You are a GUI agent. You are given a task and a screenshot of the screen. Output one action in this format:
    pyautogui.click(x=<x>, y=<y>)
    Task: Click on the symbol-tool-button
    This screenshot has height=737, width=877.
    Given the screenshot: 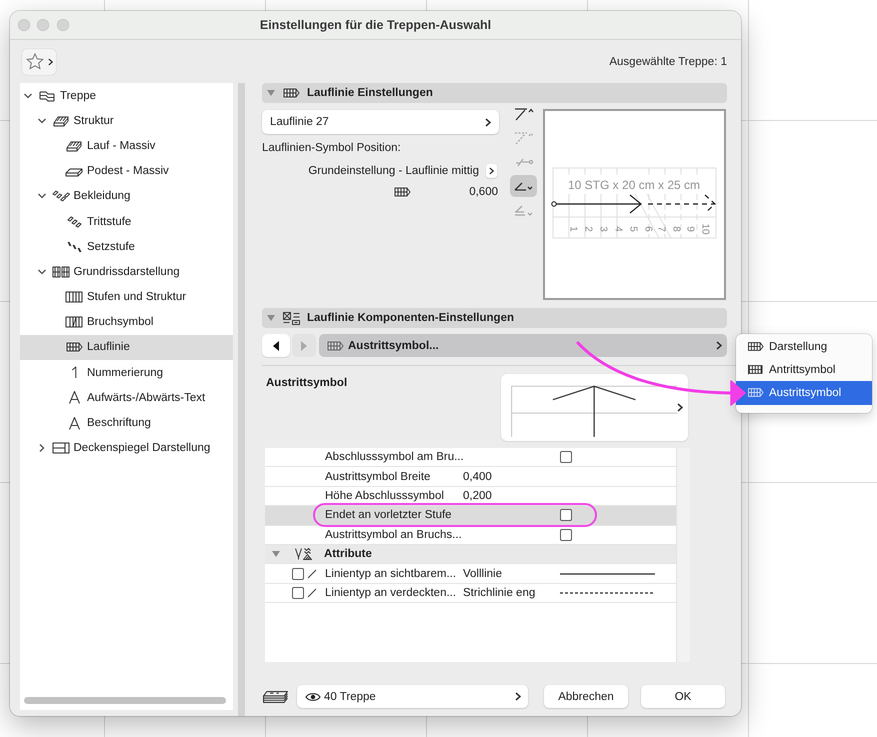 What is the action you would take?
    pyautogui.click(x=523, y=186)
    